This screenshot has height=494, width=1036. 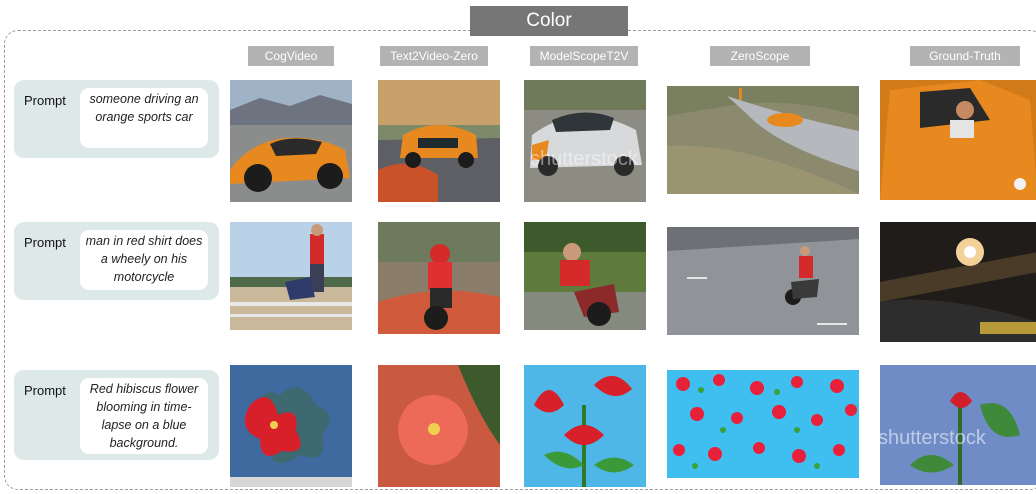 What do you see at coordinates (439, 426) in the screenshot?
I see `video-frame-text2video-zero-hibiscus` at bounding box center [439, 426].